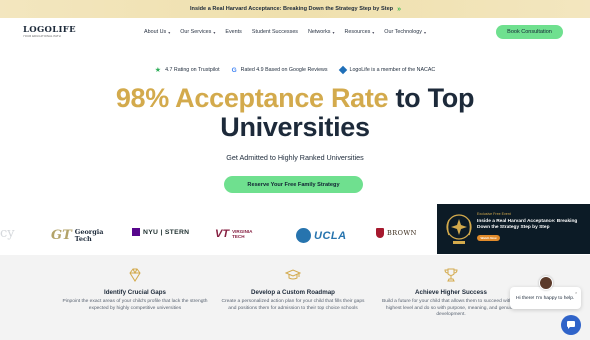 The height and width of the screenshot is (340, 590). Describe the element at coordinates (238, 236) in the screenshot. I see `vt-line2: TECH` at that location.